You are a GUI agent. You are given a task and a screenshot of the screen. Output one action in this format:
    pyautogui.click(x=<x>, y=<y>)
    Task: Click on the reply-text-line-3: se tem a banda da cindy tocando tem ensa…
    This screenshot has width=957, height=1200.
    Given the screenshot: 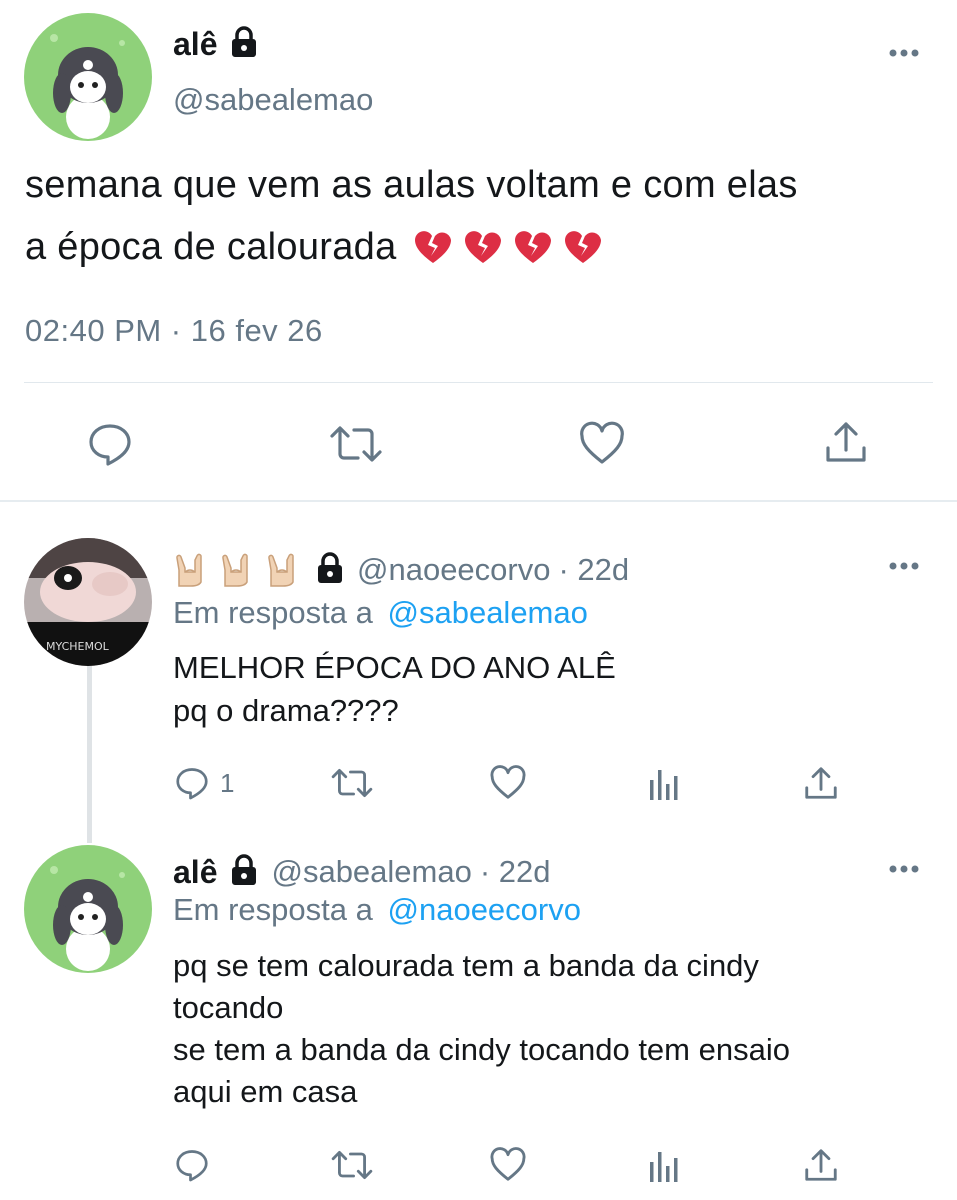 What is the action you would take?
    pyautogui.click(x=481, y=1049)
    